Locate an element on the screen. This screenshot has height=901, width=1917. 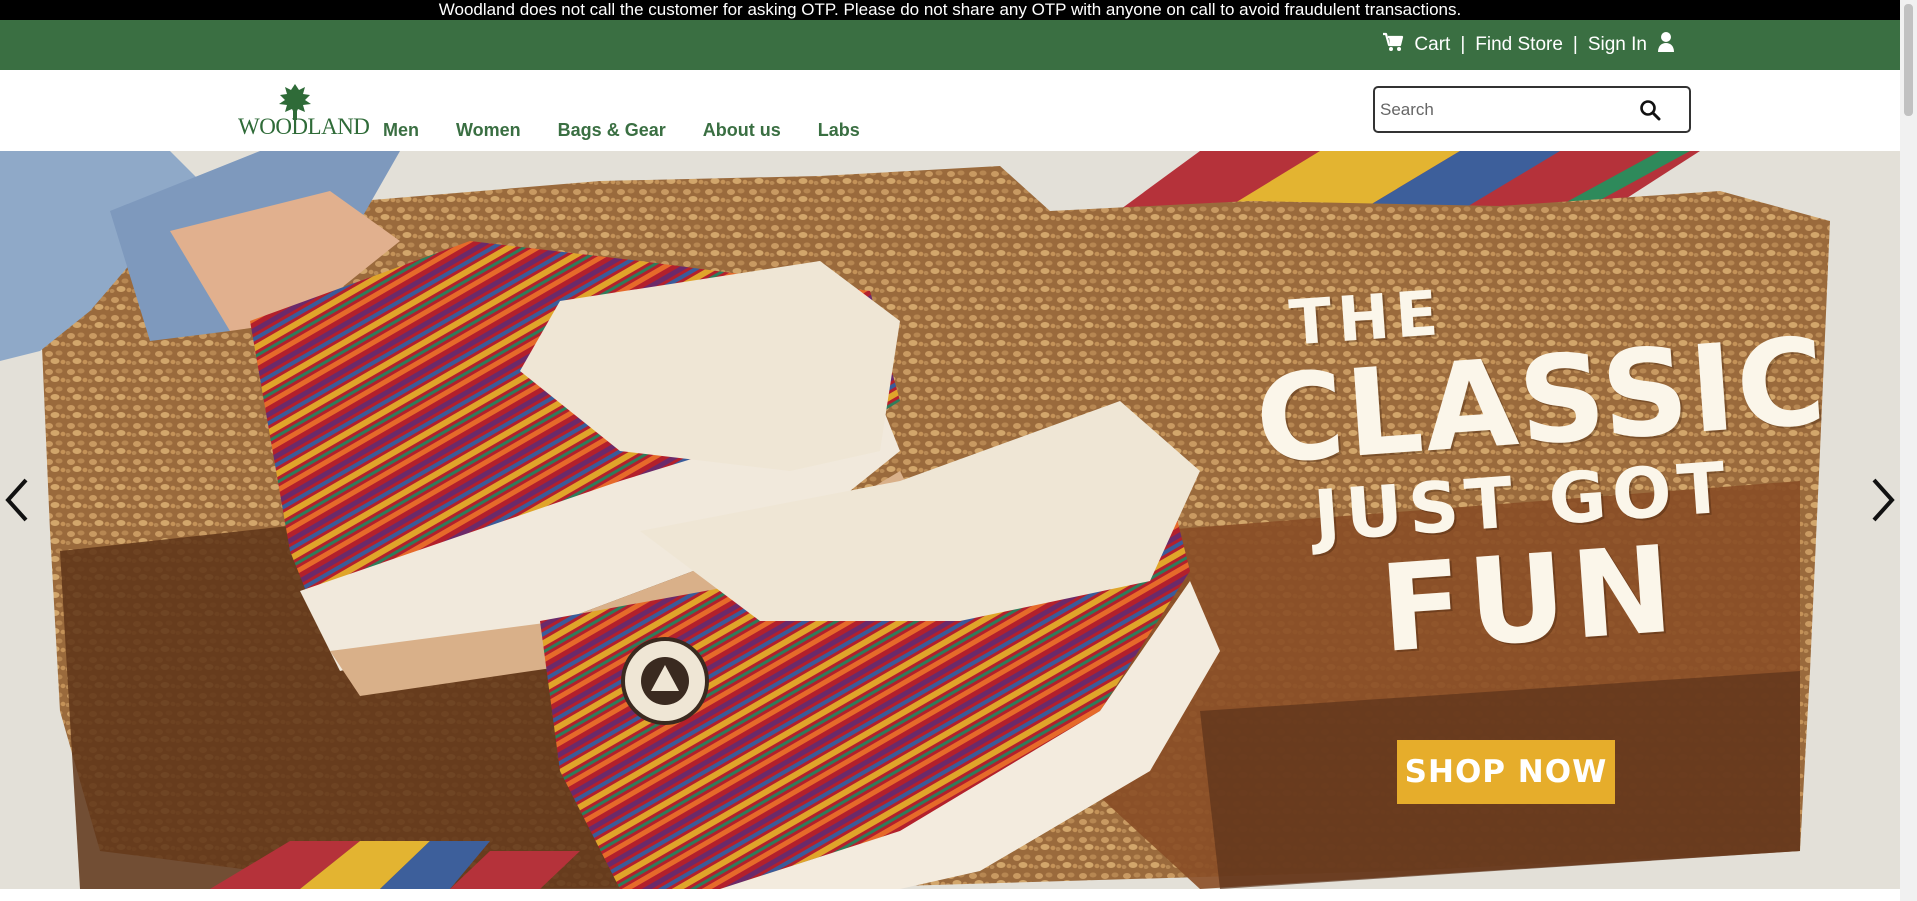
search-input is located at coordinates (1505, 109).